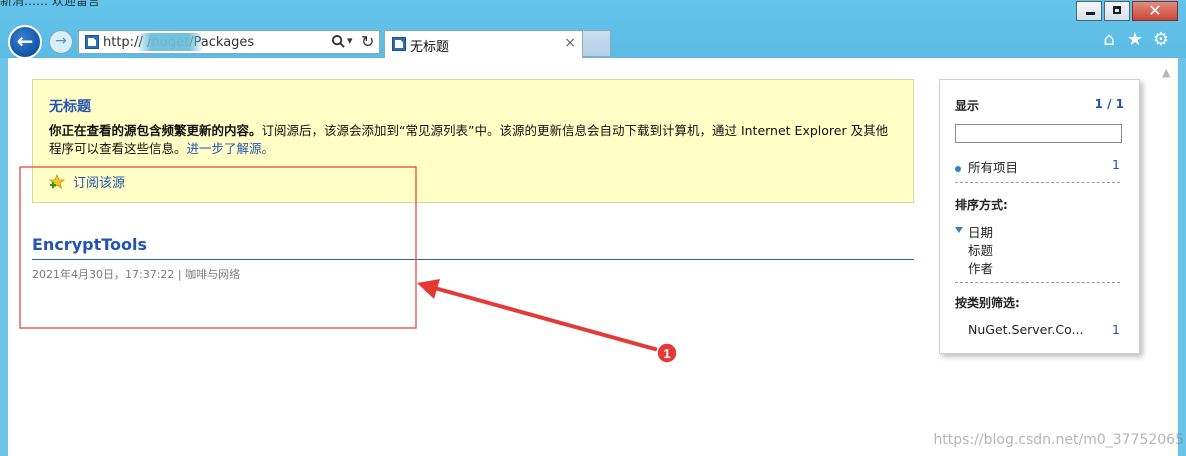 This screenshot has width=1186, height=456. Describe the element at coordinates (981, 205) in the screenshot. I see `sort-label: 排序方式:` at that location.